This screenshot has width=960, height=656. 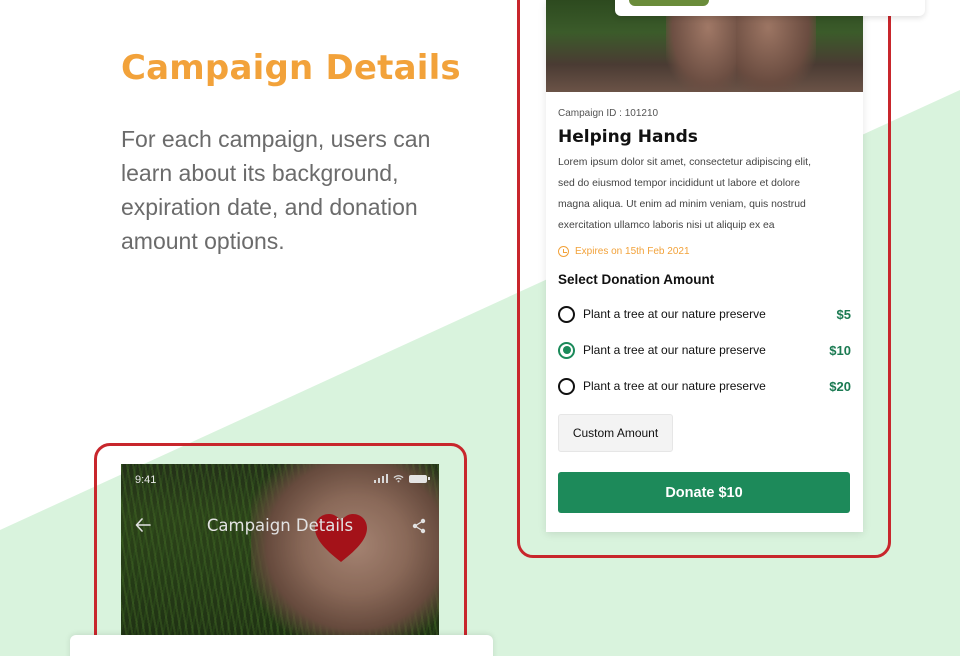 What do you see at coordinates (843, 314) in the screenshot?
I see `option-amount: $5` at bounding box center [843, 314].